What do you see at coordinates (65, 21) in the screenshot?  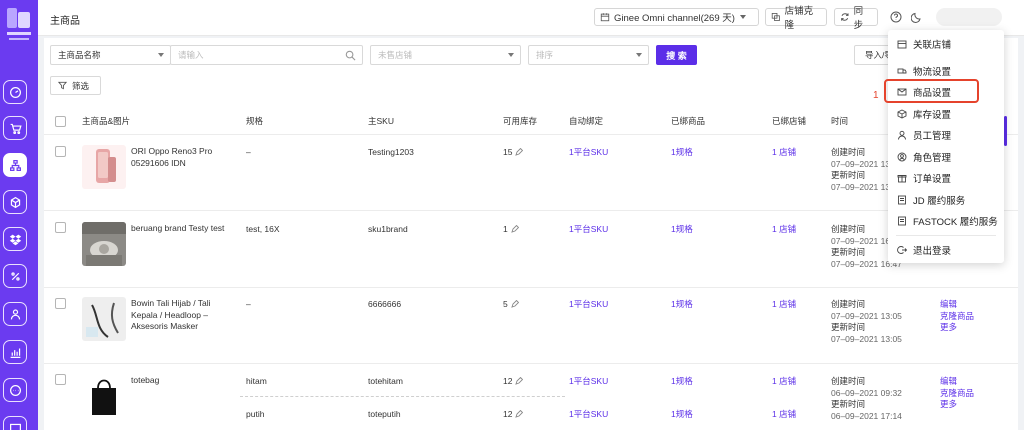 I see `page-title: 主商品` at bounding box center [65, 21].